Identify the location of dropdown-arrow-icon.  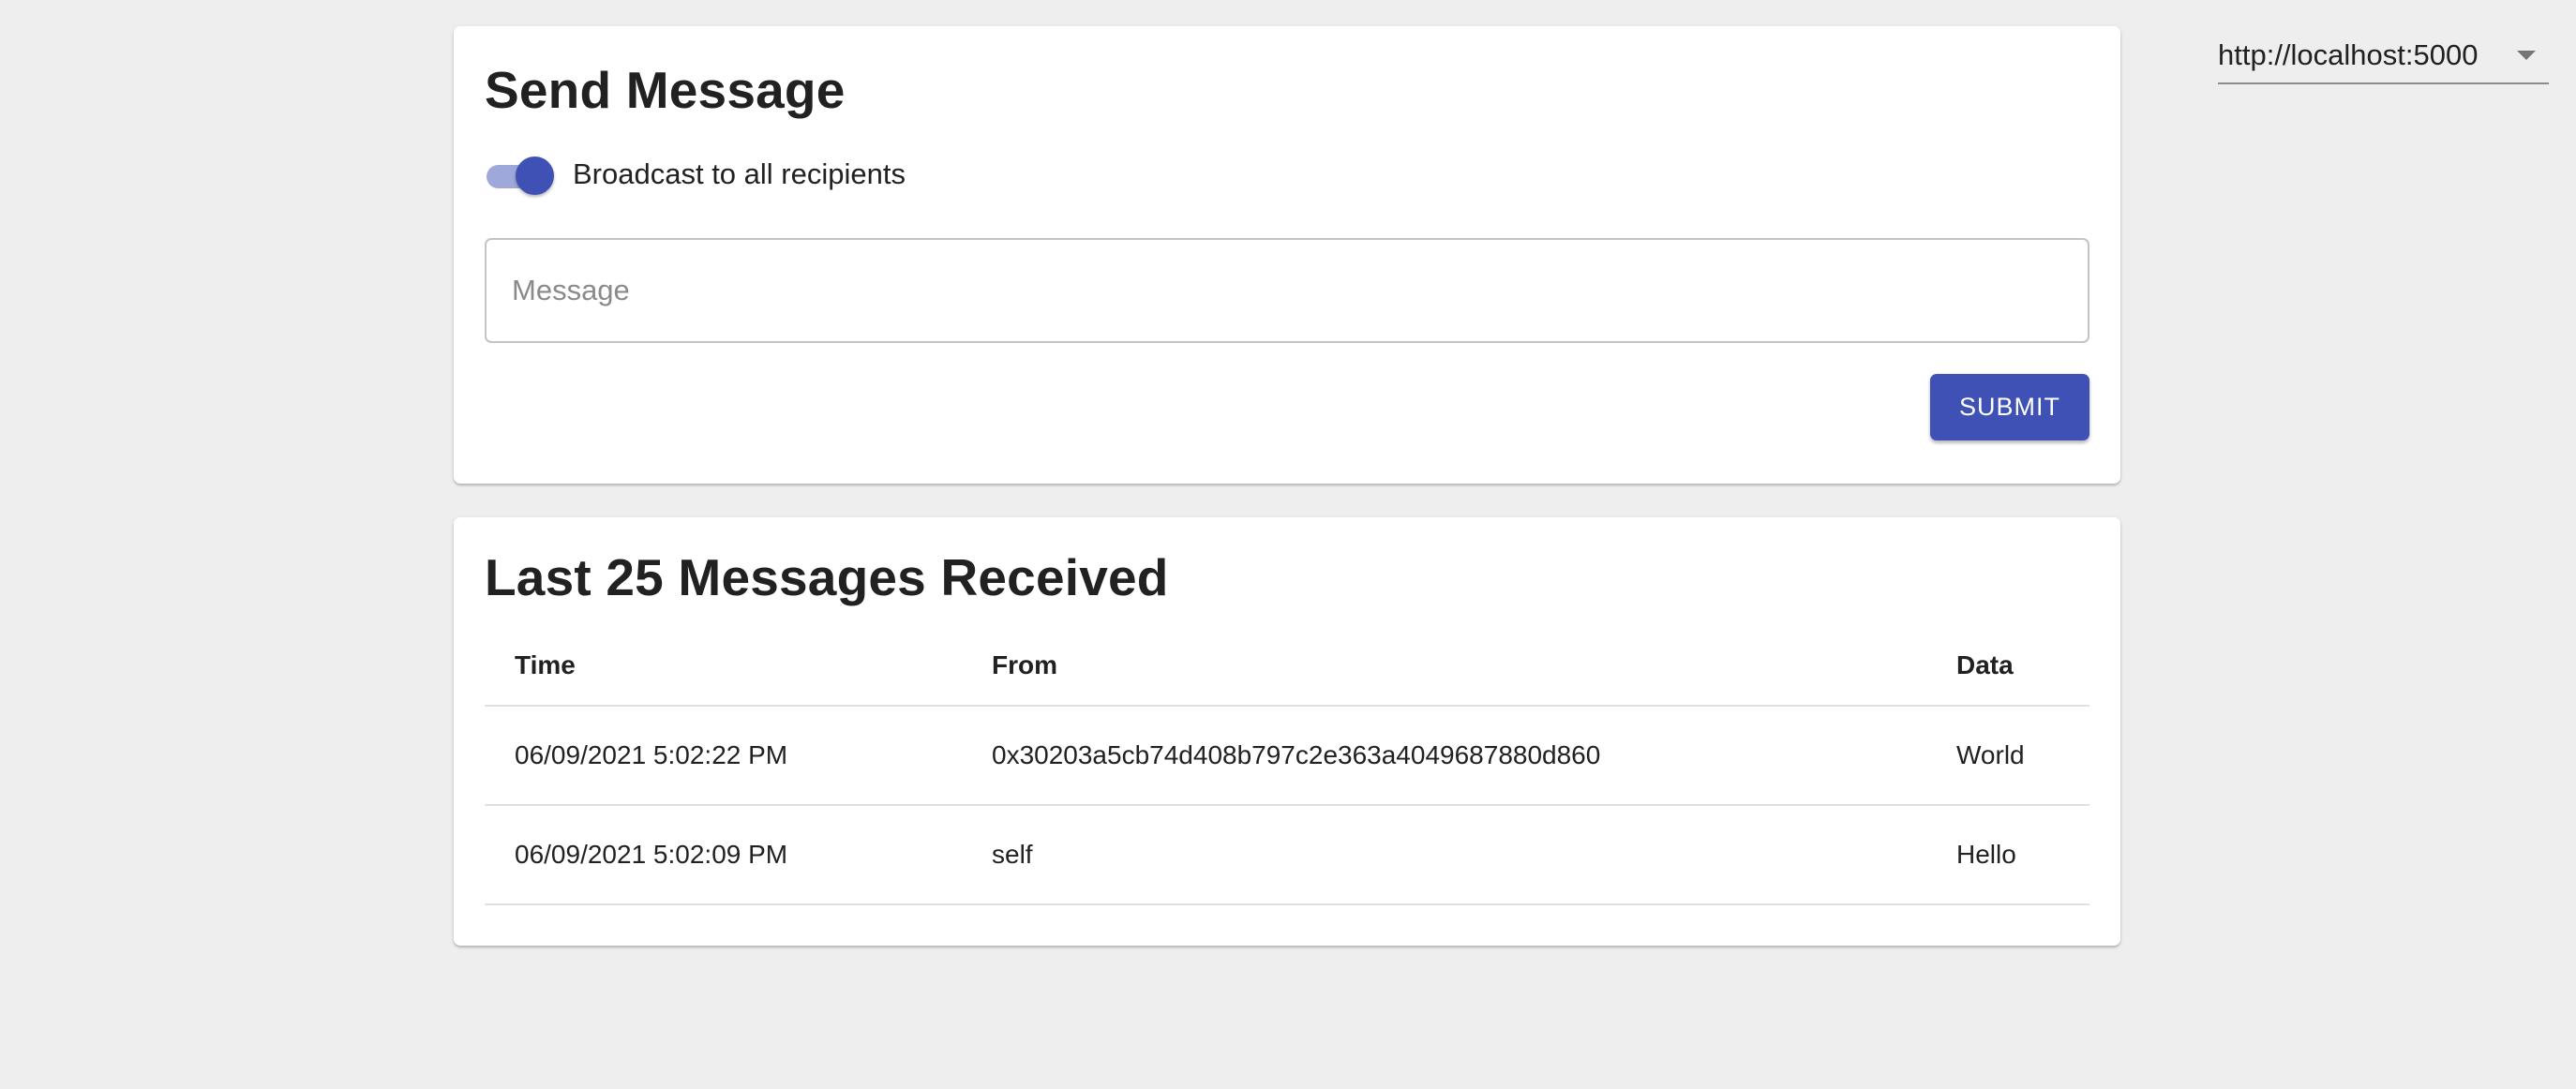
(2526, 55).